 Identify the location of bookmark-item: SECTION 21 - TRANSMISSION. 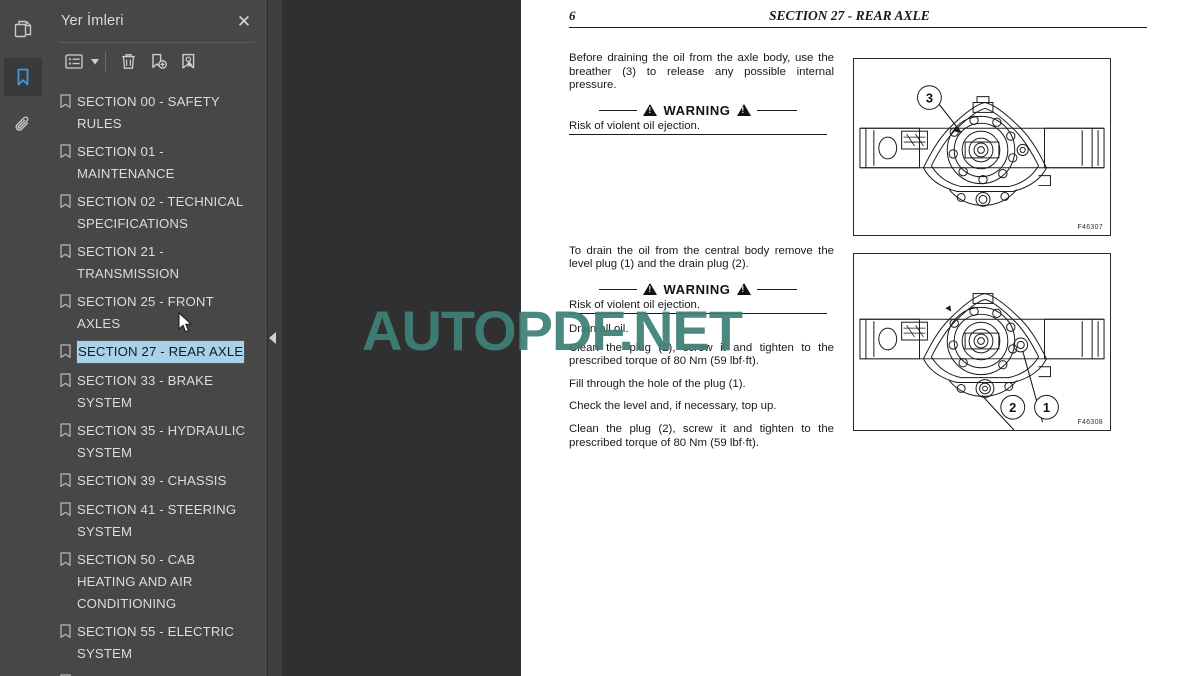
(157, 263).